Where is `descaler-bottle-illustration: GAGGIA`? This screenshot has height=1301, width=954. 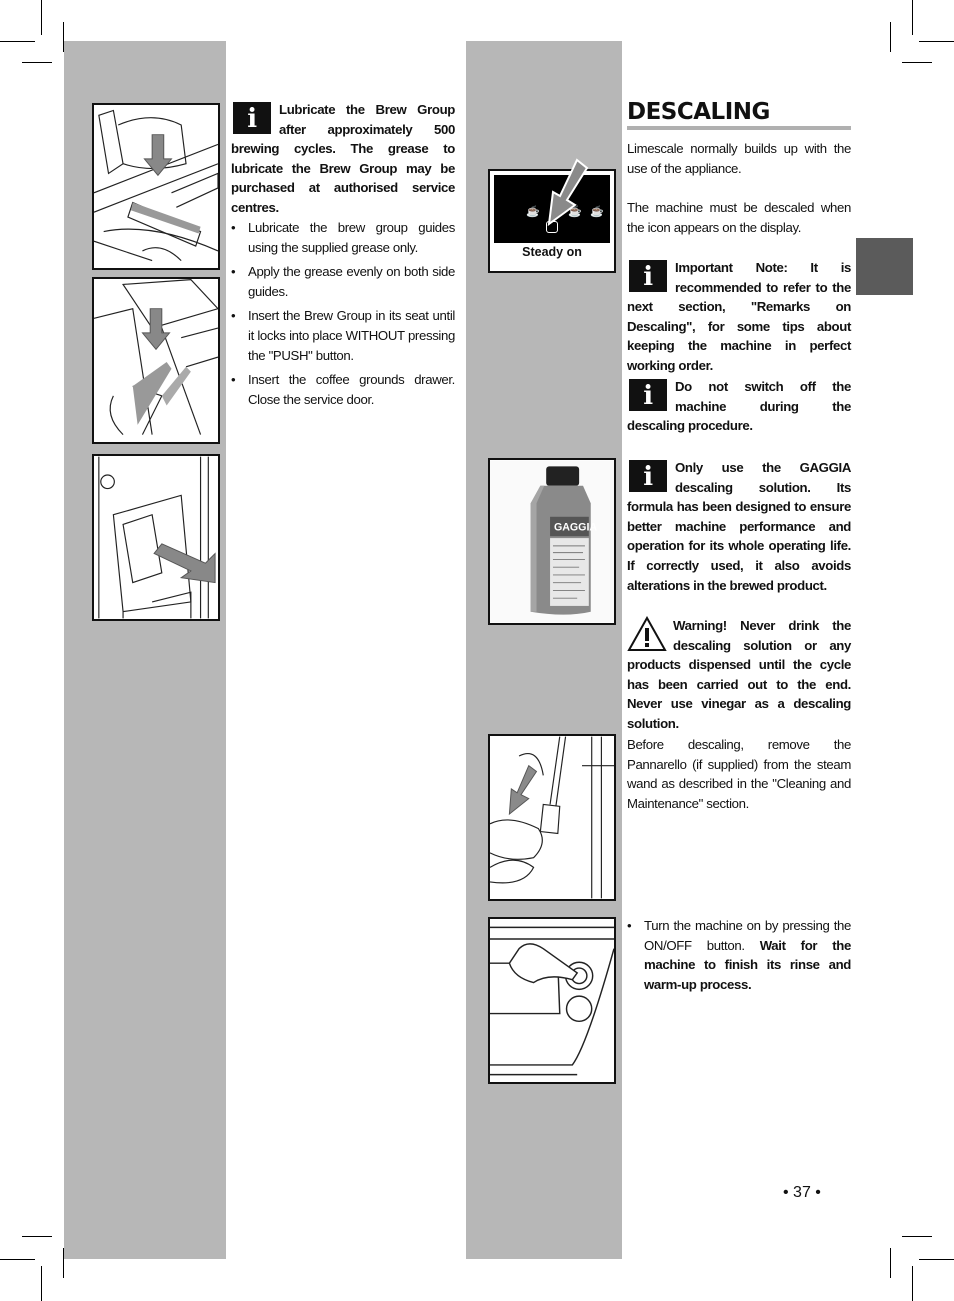
descaler-bottle-illustration: GAGGIA is located at coordinates (552, 541).